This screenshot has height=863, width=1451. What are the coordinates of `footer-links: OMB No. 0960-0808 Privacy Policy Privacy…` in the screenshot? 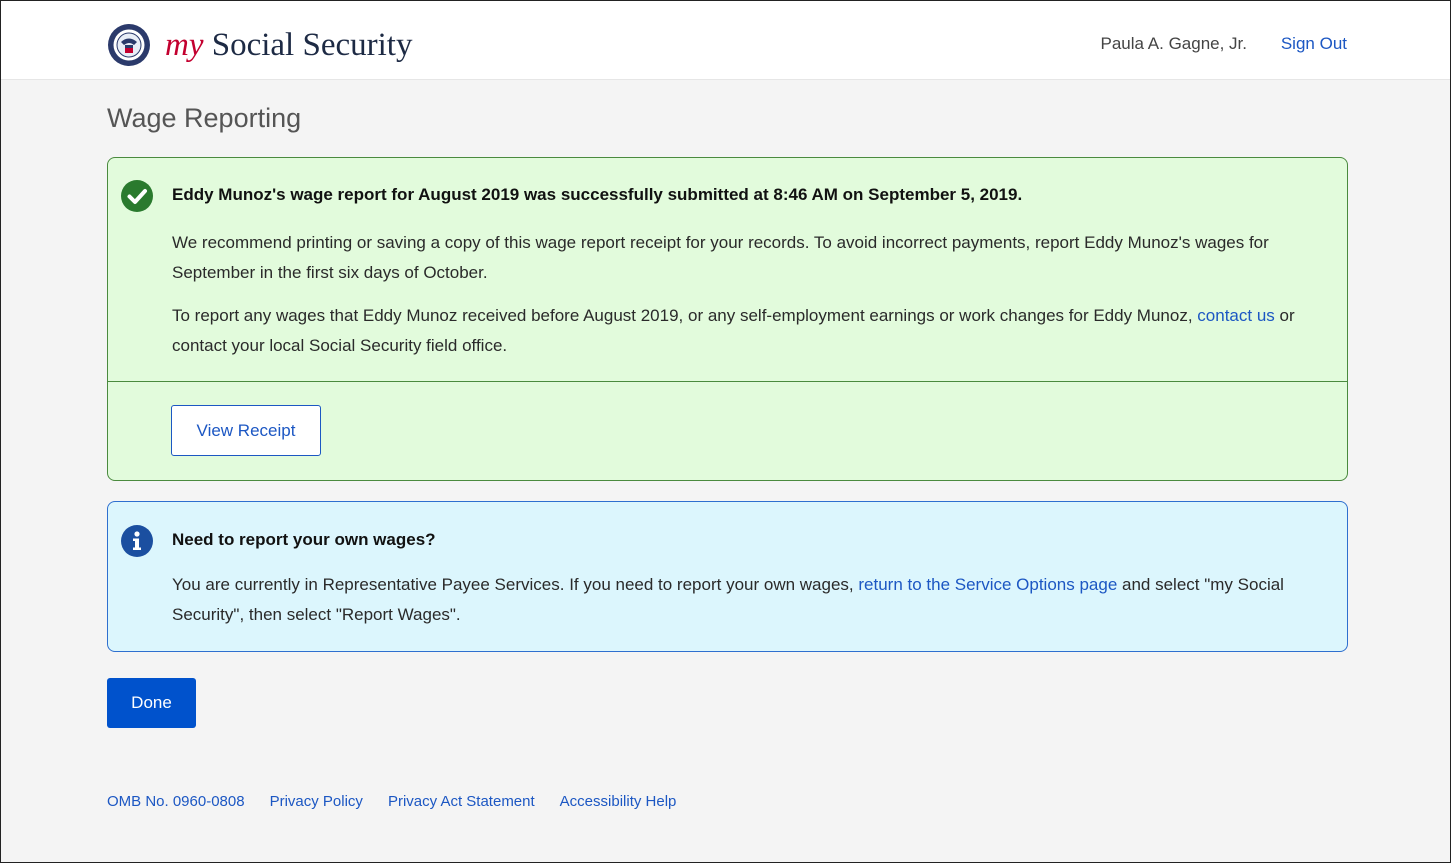 It's located at (404, 801).